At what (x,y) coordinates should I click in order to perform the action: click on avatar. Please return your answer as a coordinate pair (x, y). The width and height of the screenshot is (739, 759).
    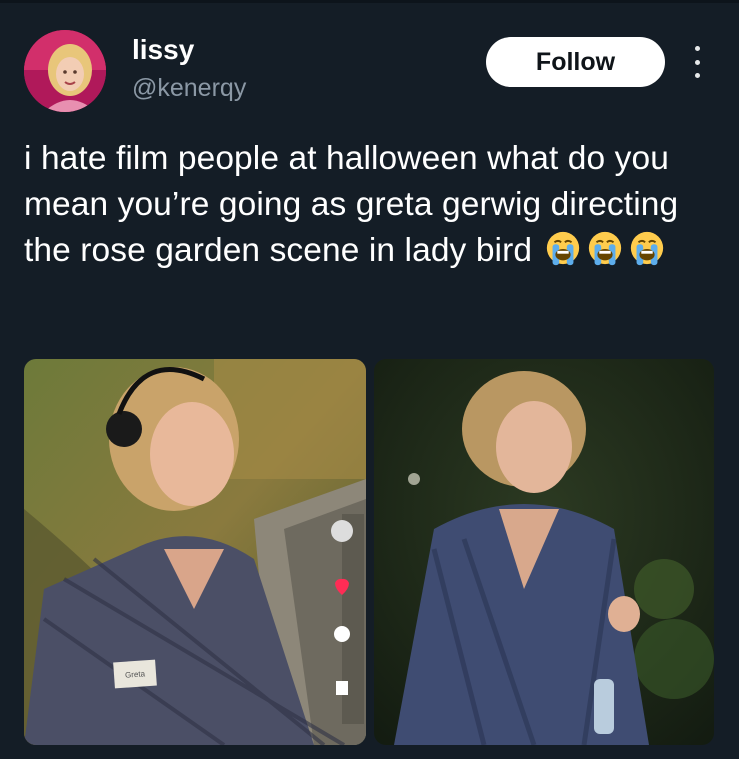
    Looking at the image, I should click on (65, 71).